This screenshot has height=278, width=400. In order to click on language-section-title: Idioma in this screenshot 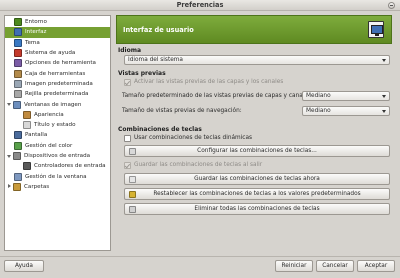, I will do `click(130, 50)`.